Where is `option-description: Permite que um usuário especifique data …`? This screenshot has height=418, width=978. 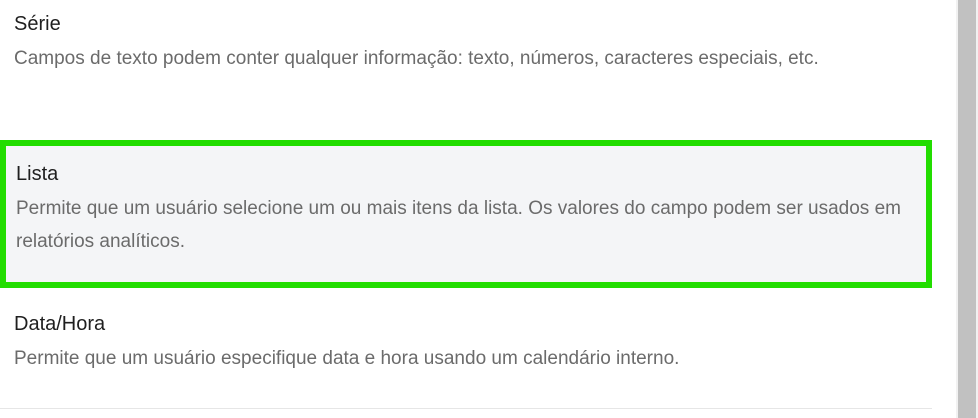
option-description: Permite que um usuário especifique data … is located at coordinates (347, 358).